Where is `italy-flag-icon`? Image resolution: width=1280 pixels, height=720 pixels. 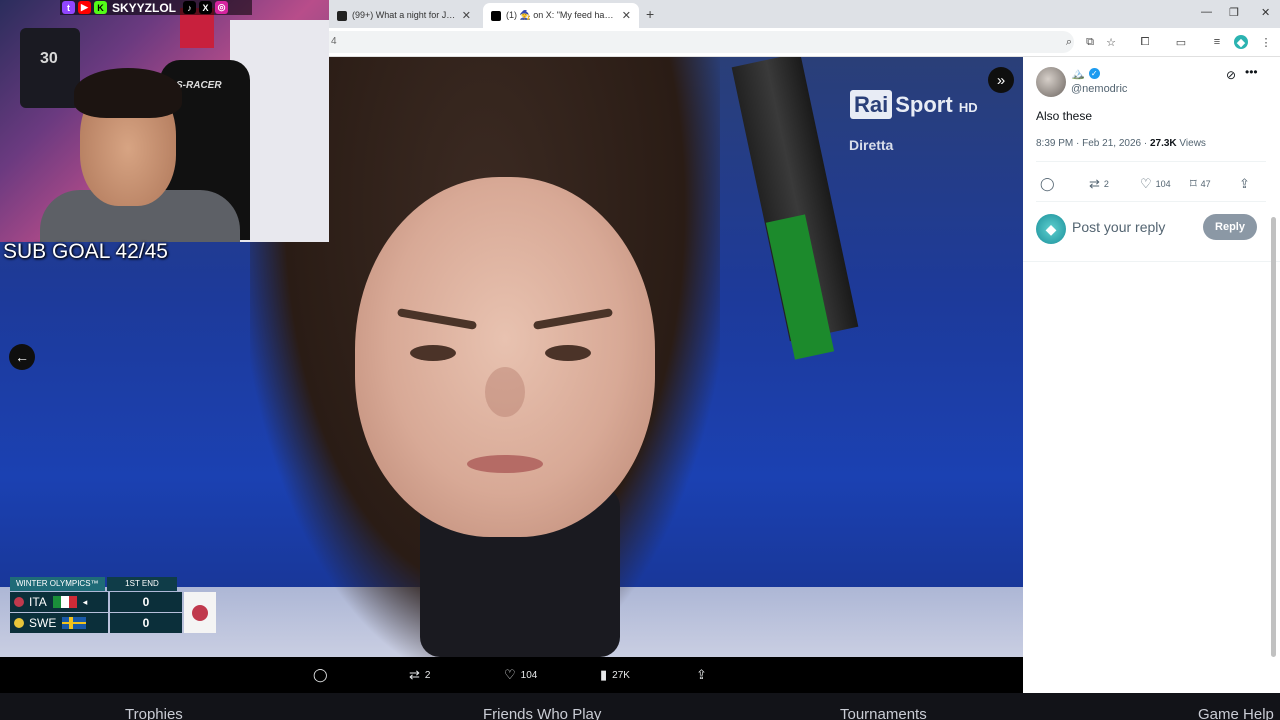
italy-flag-icon is located at coordinates (64, 602).